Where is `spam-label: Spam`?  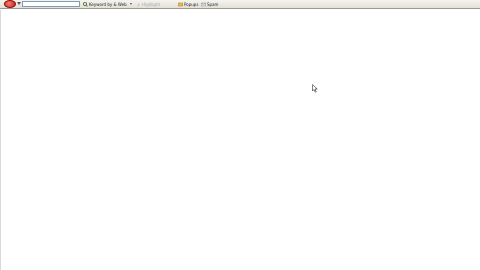
spam-label: Spam is located at coordinates (213, 4).